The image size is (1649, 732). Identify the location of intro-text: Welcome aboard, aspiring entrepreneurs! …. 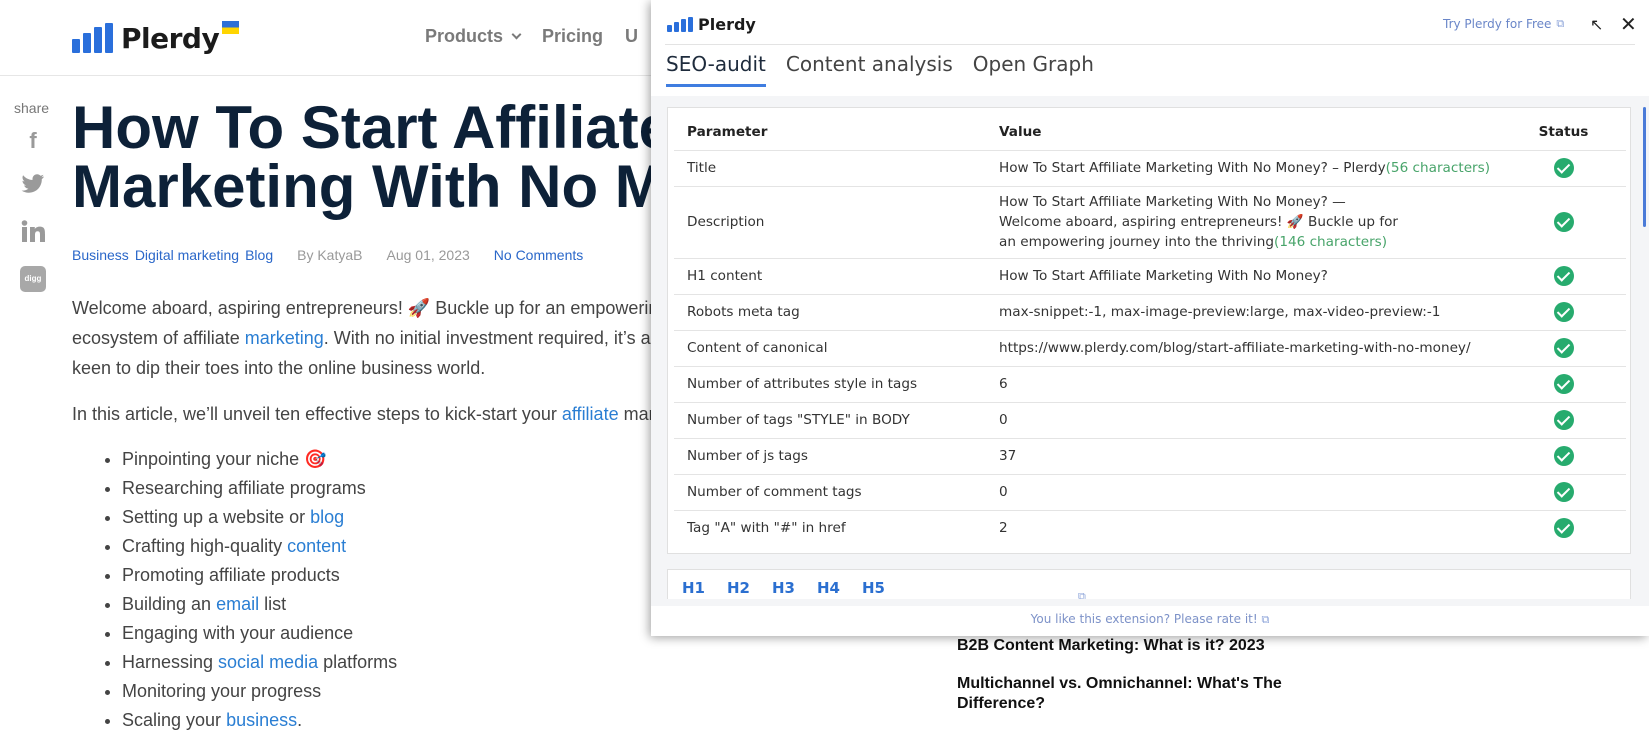
(365, 308).